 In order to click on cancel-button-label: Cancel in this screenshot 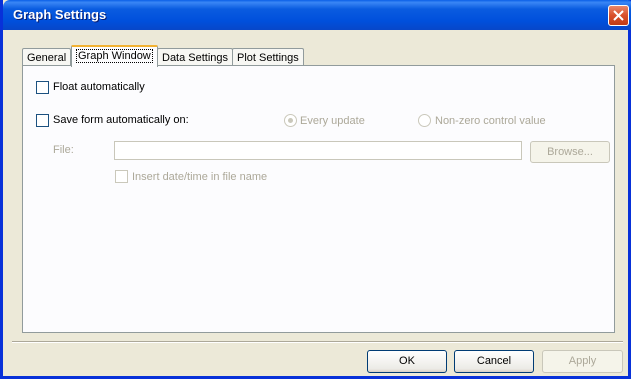, I will do `click(494, 361)`.